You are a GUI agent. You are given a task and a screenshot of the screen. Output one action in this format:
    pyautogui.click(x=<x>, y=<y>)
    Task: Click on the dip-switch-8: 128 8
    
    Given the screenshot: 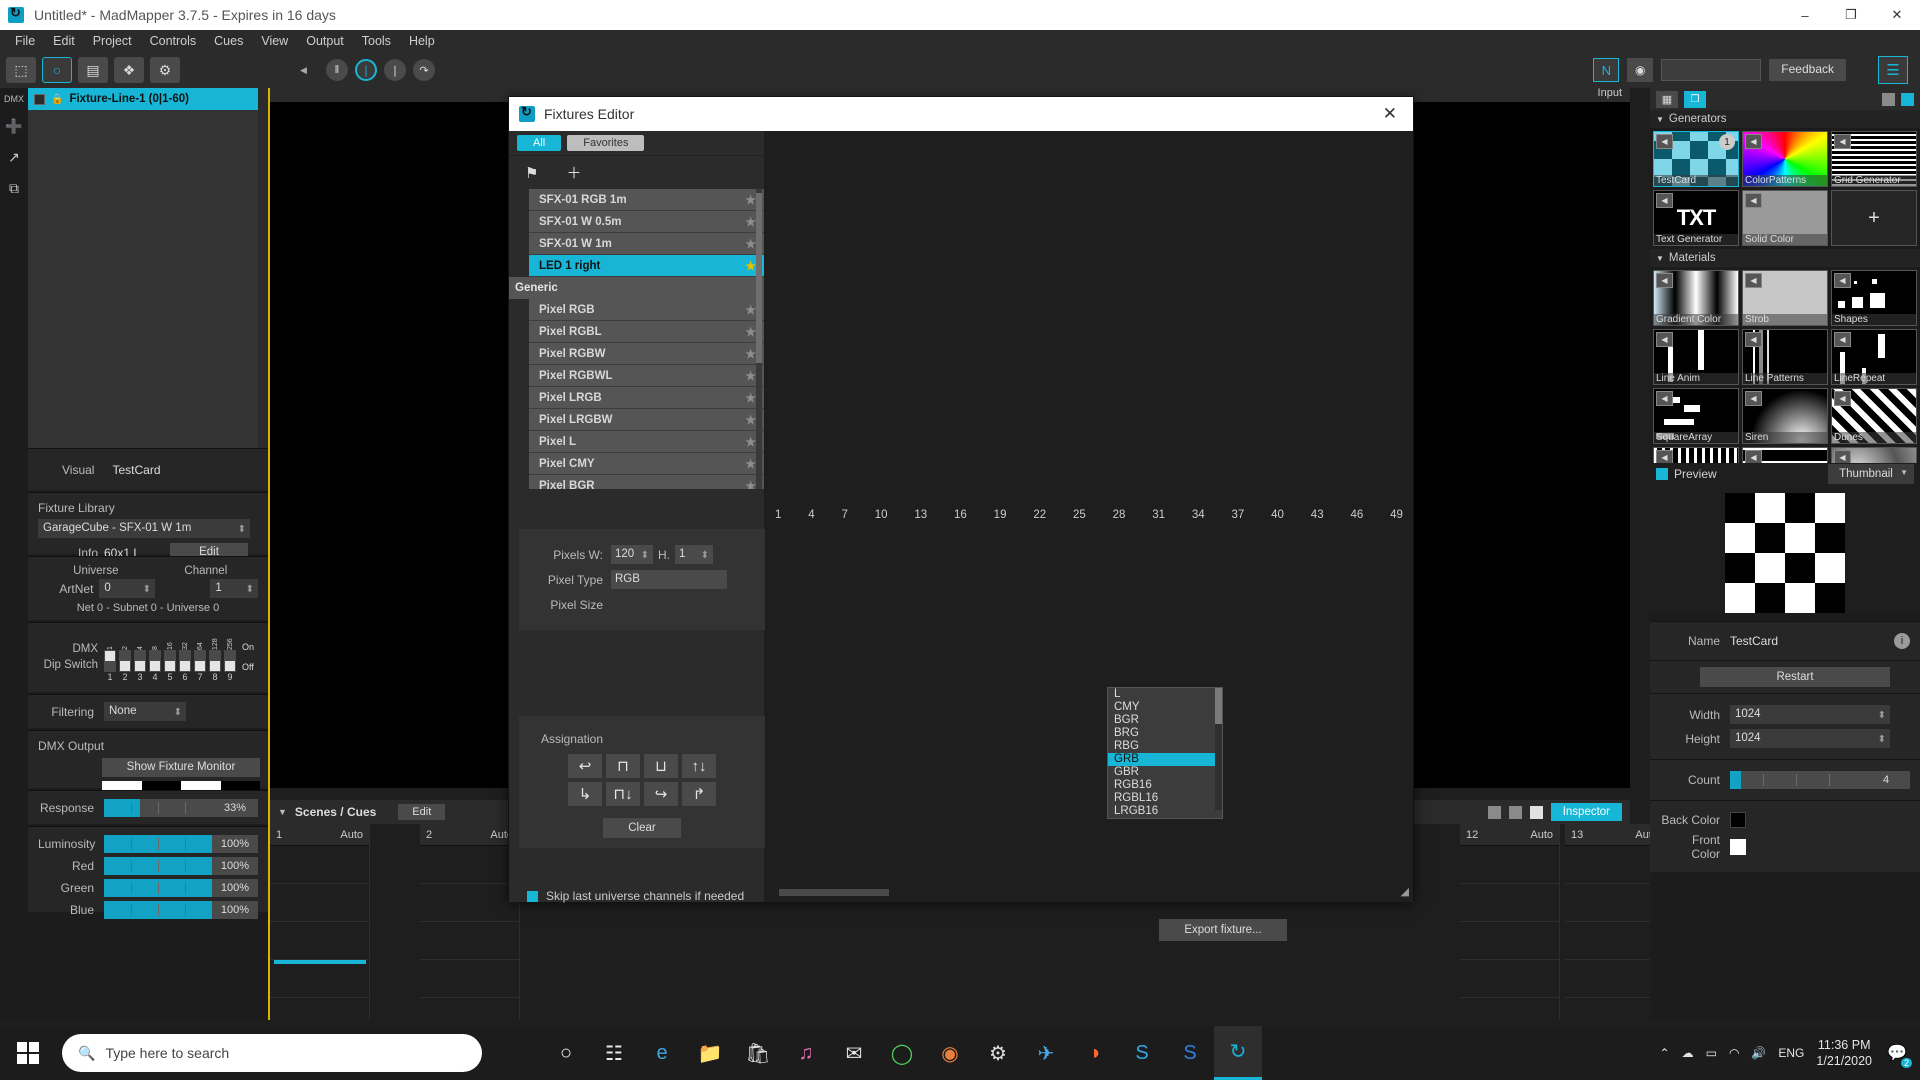 What is the action you would take?
    pyautogui.click(x=215, y=658)
    